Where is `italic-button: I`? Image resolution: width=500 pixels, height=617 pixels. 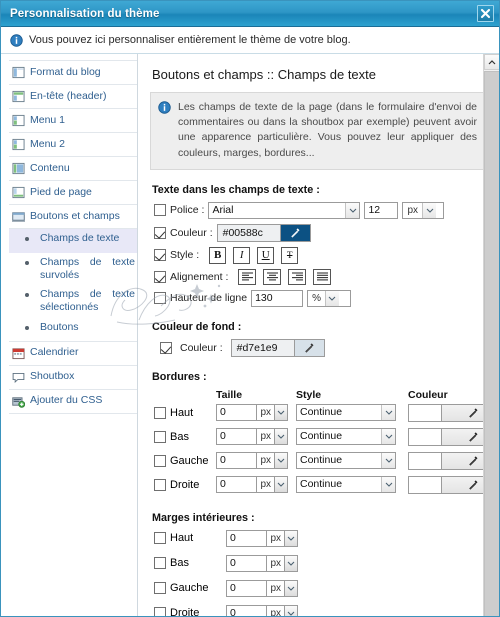 italic-button: I is located at coordinates (242, 255).